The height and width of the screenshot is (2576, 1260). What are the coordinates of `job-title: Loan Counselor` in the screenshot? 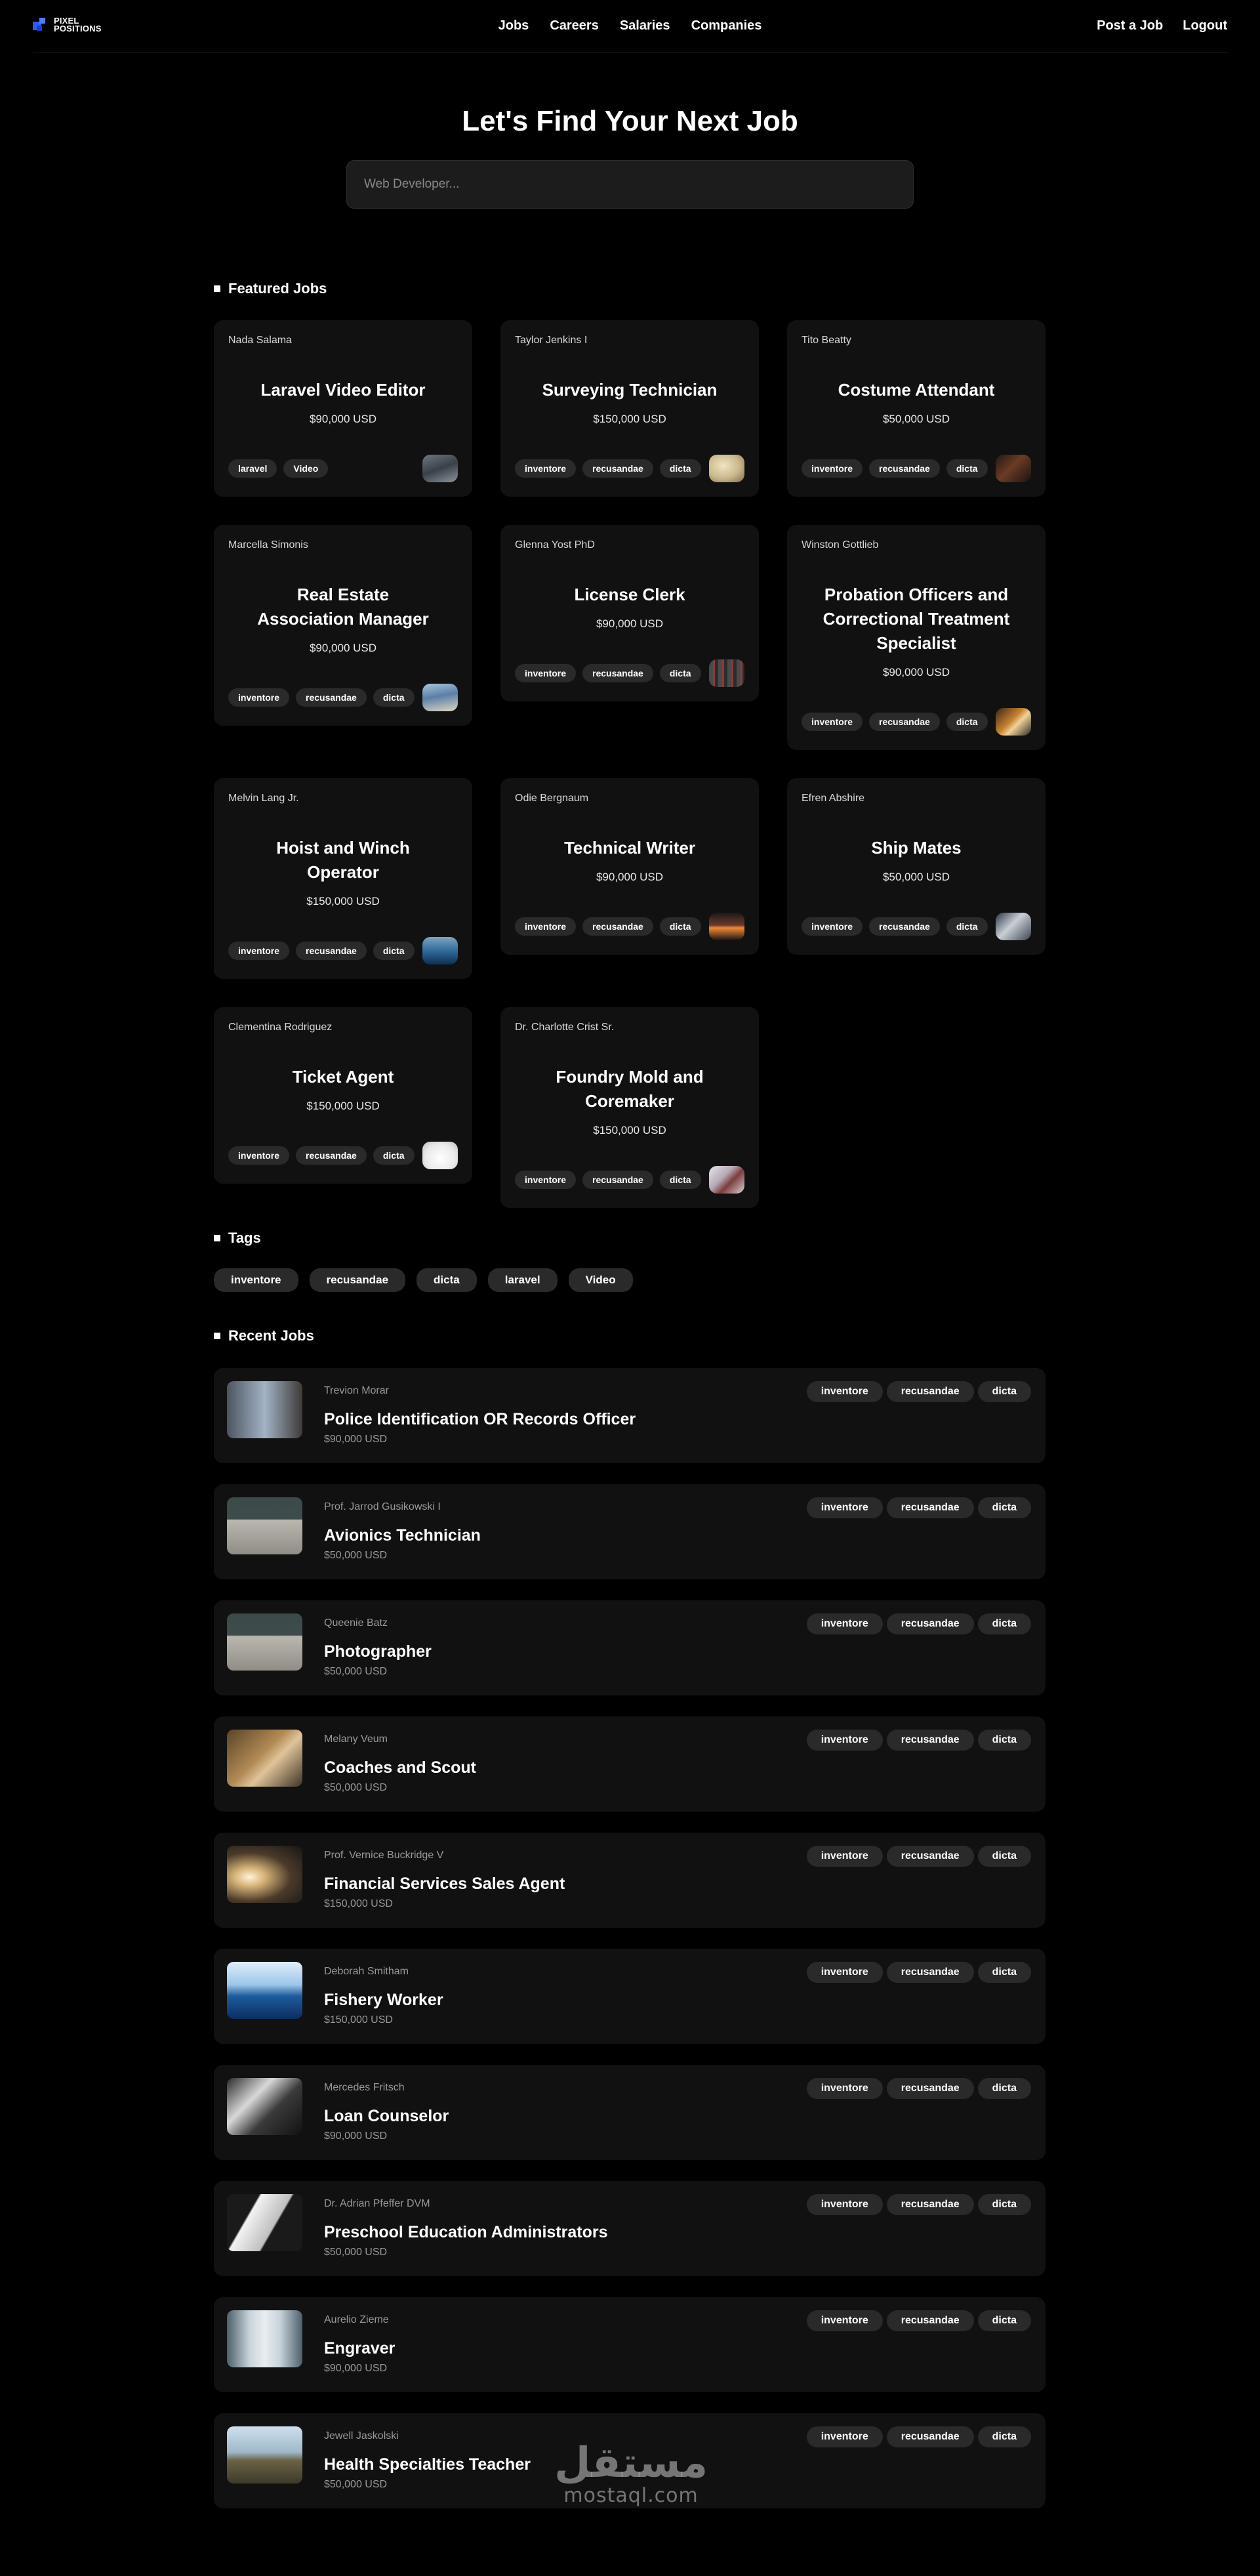 It's located at (386, 2116).